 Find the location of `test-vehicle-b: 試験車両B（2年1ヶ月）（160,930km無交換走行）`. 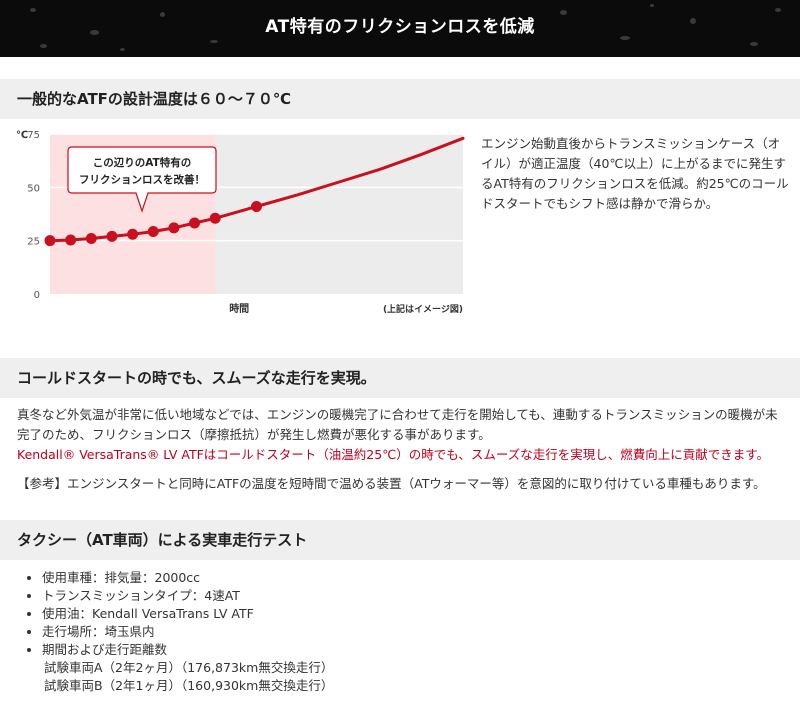

test-vehicle-b: 試験車両B（2年1ヶ月）（160,930km無交換走行） is located at coordinates (189, 685).